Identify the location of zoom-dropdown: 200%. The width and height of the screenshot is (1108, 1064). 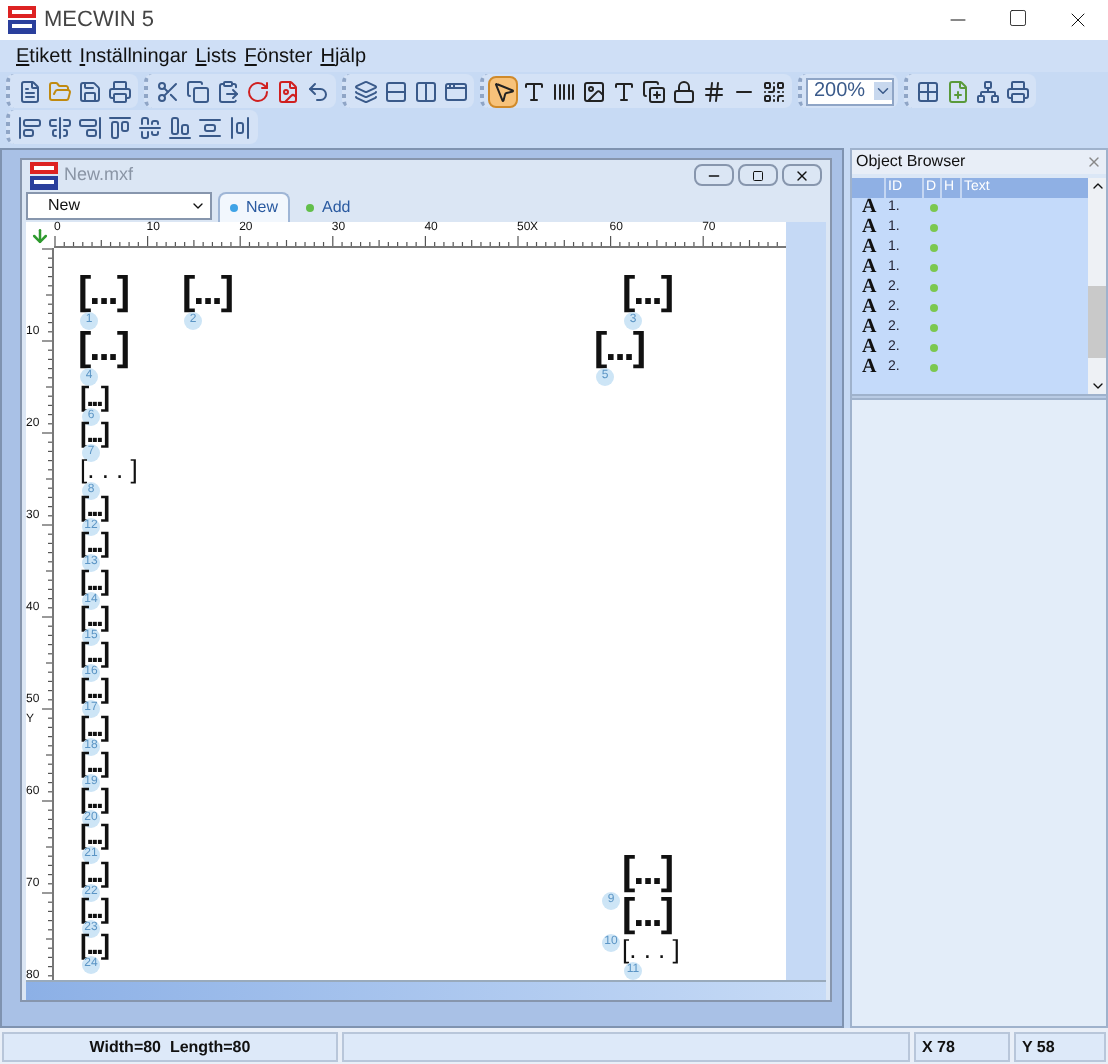
(850, 91).